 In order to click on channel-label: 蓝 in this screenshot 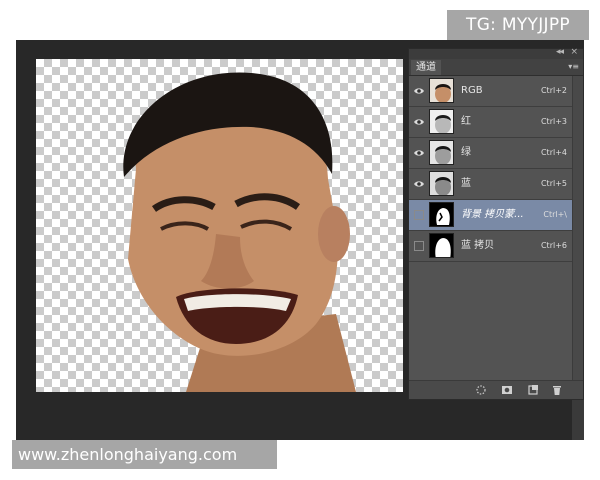, I will do `click(466, 183)`.